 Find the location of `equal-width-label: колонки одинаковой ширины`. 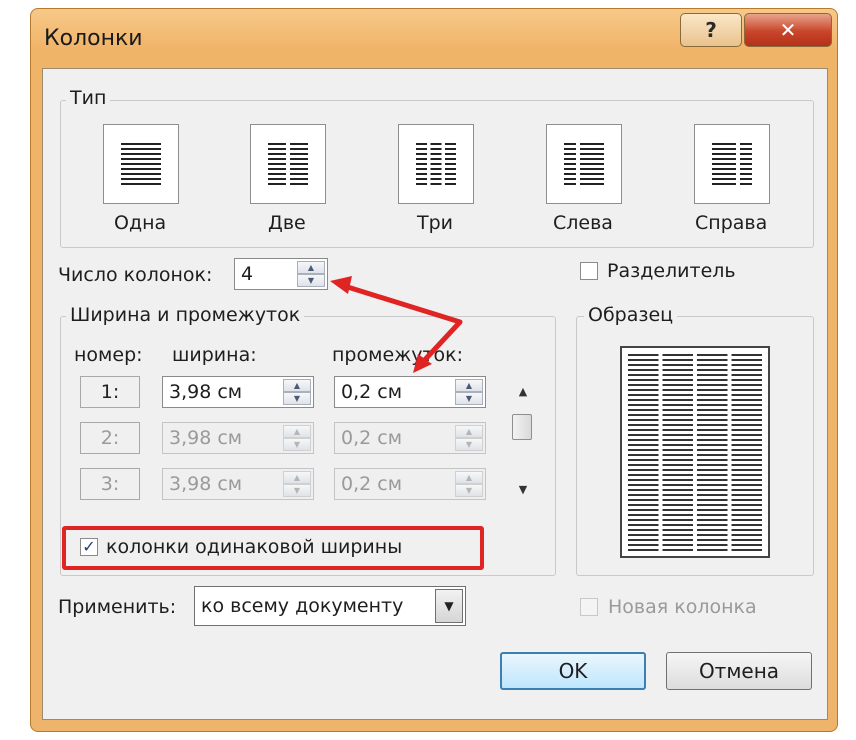

equal-width-label: колонки одинаковой ширины is located at coordinates (254, 547).